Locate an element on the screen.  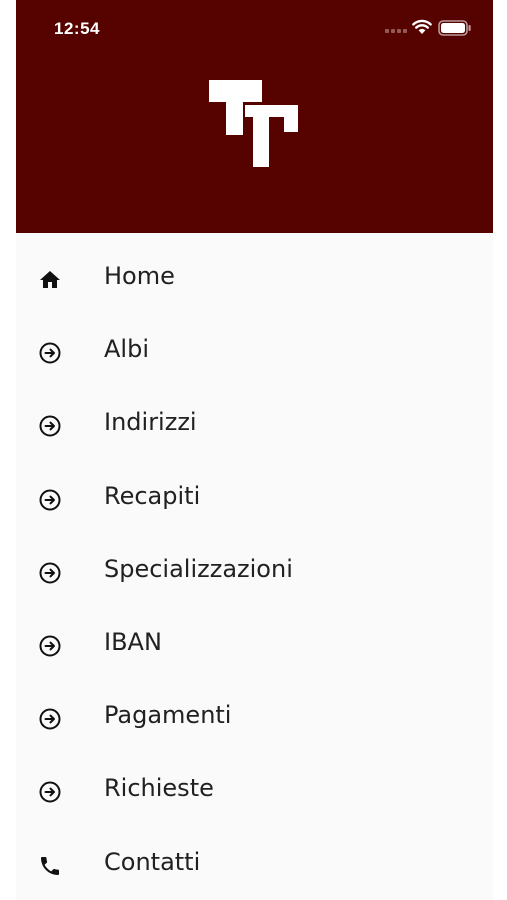
brand-logo is located at coordinates (253, 123).